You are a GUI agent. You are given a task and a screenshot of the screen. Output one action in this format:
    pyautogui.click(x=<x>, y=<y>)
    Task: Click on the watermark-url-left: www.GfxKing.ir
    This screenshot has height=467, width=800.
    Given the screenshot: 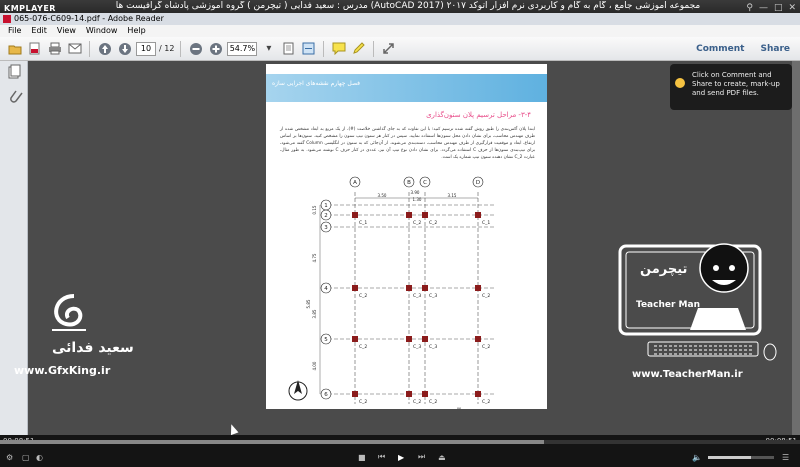 What is the action you would take?
    pyautogui.click(x=62, y=370)
    